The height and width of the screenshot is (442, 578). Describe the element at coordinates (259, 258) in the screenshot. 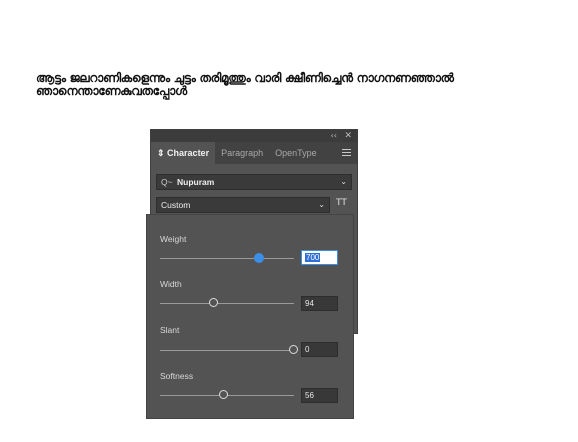

I see `weight-slider-thumb` at that location.